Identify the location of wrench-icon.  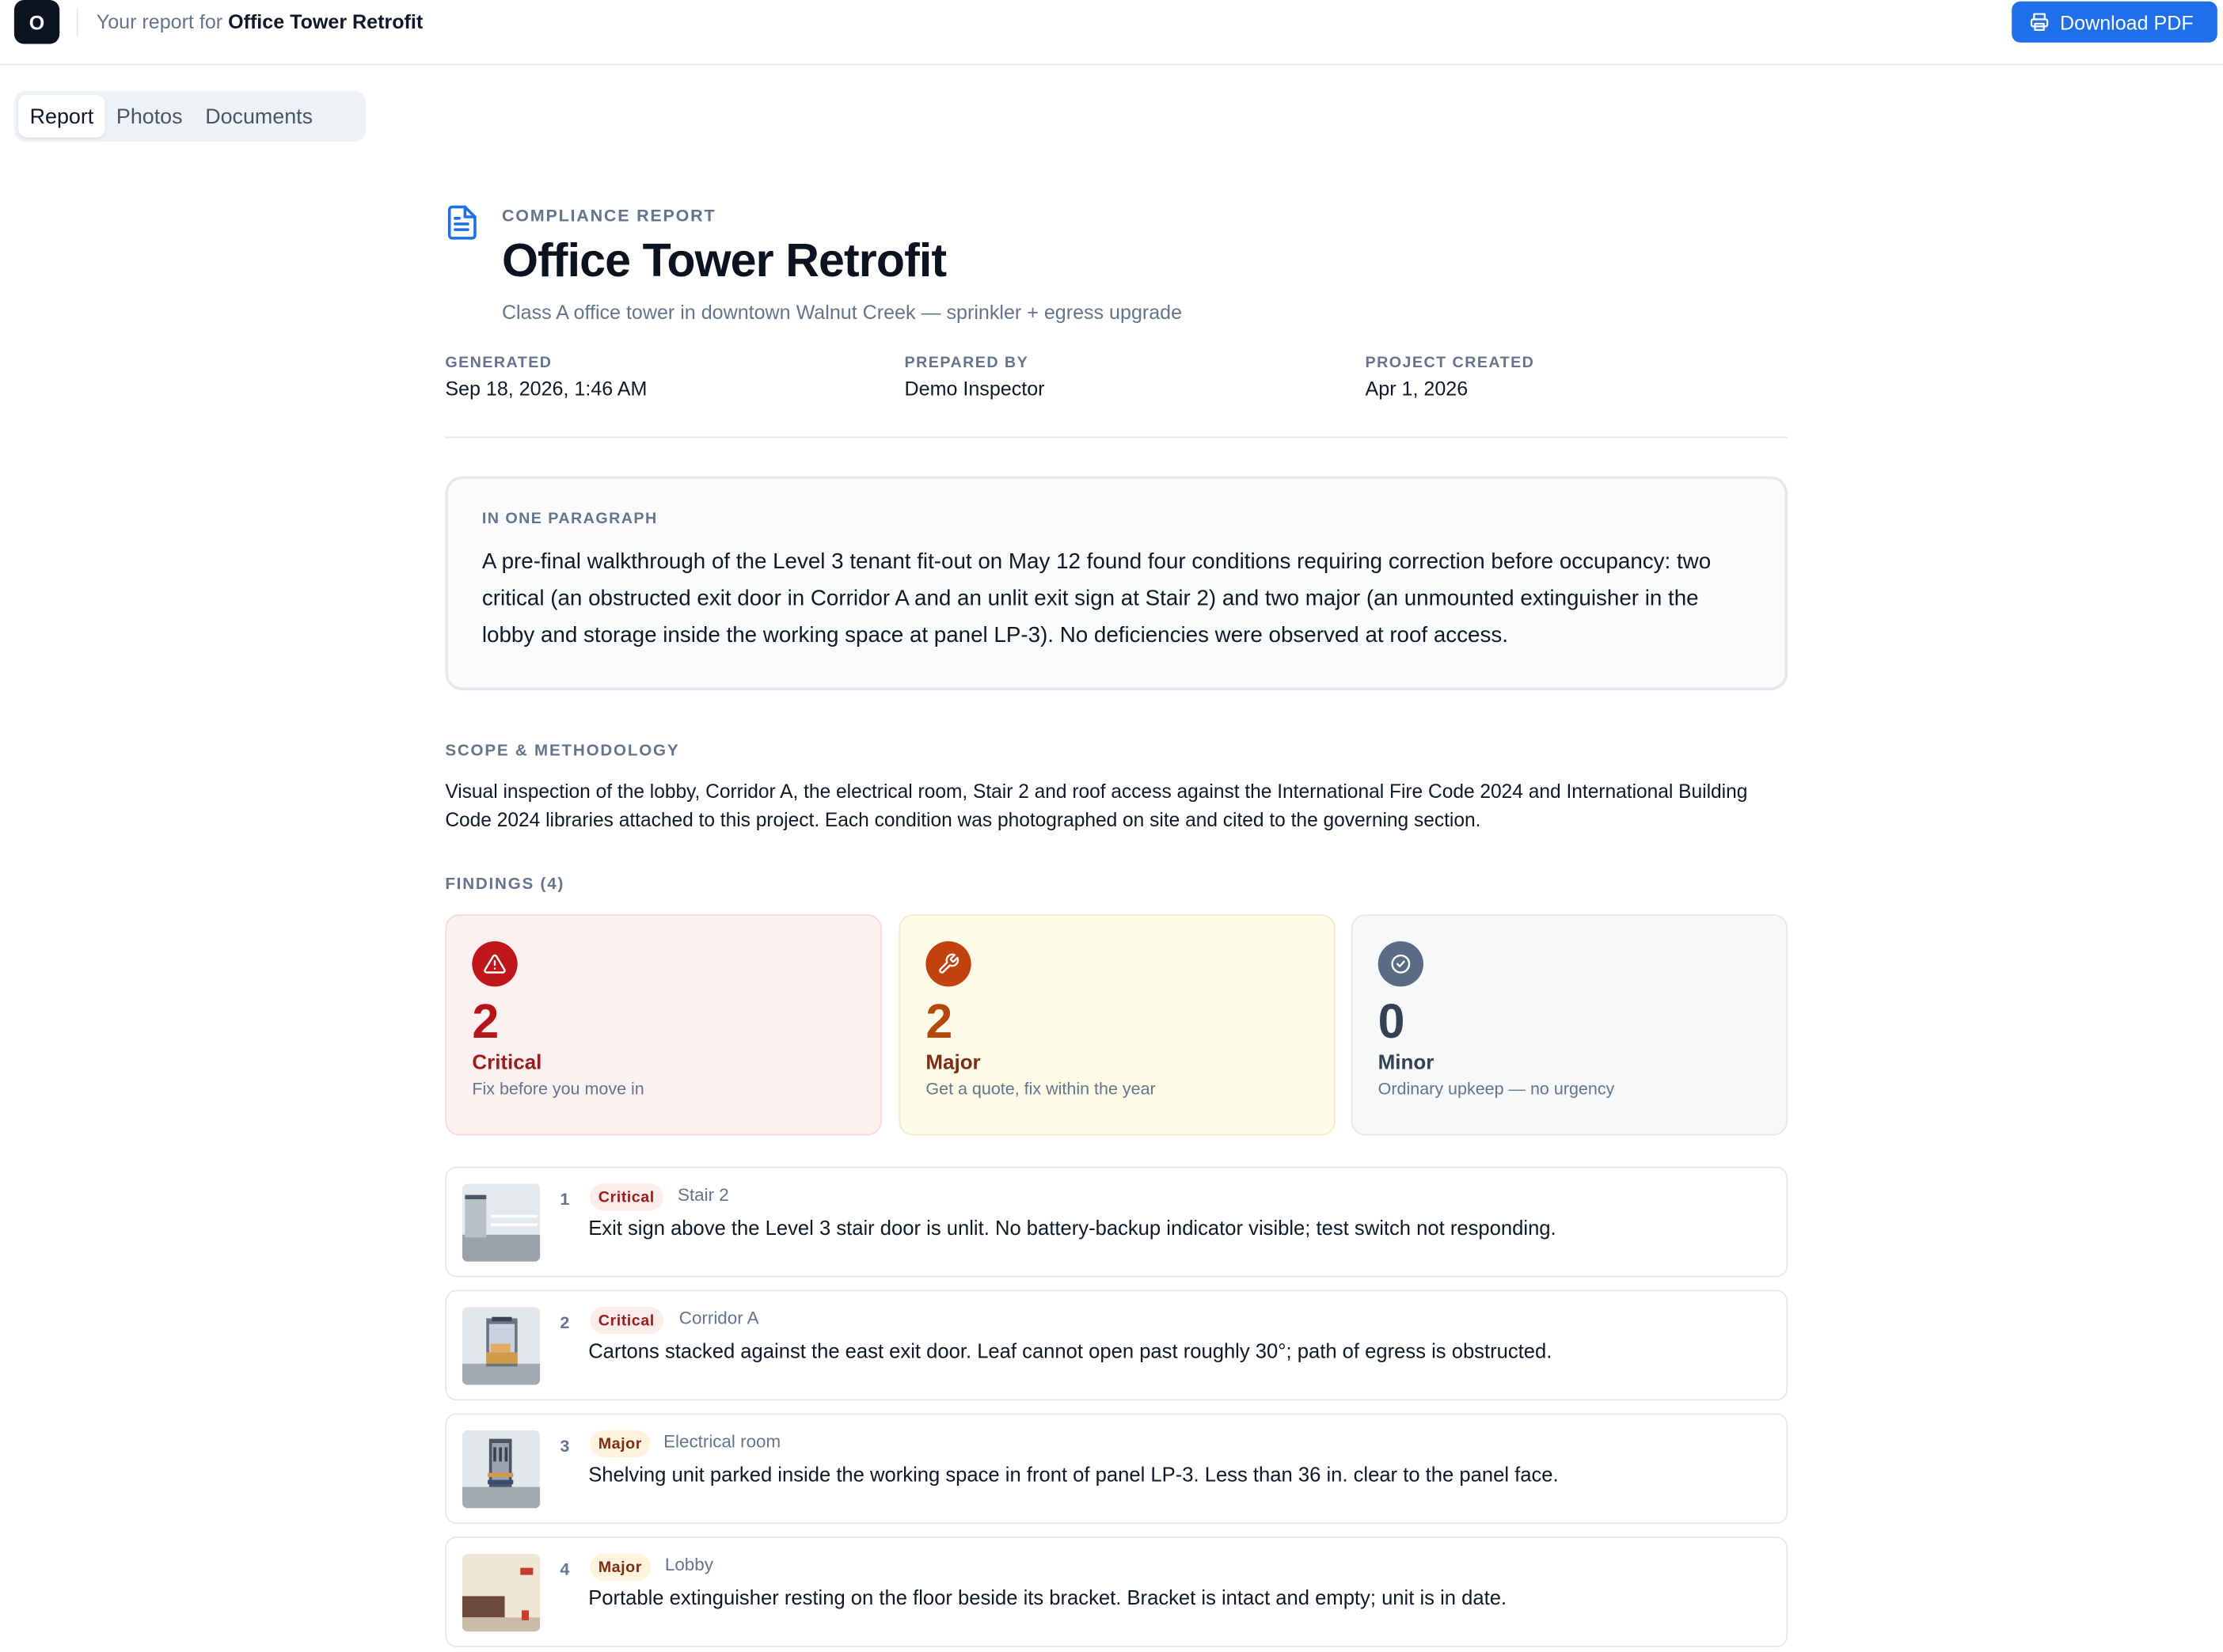
(949, 963).